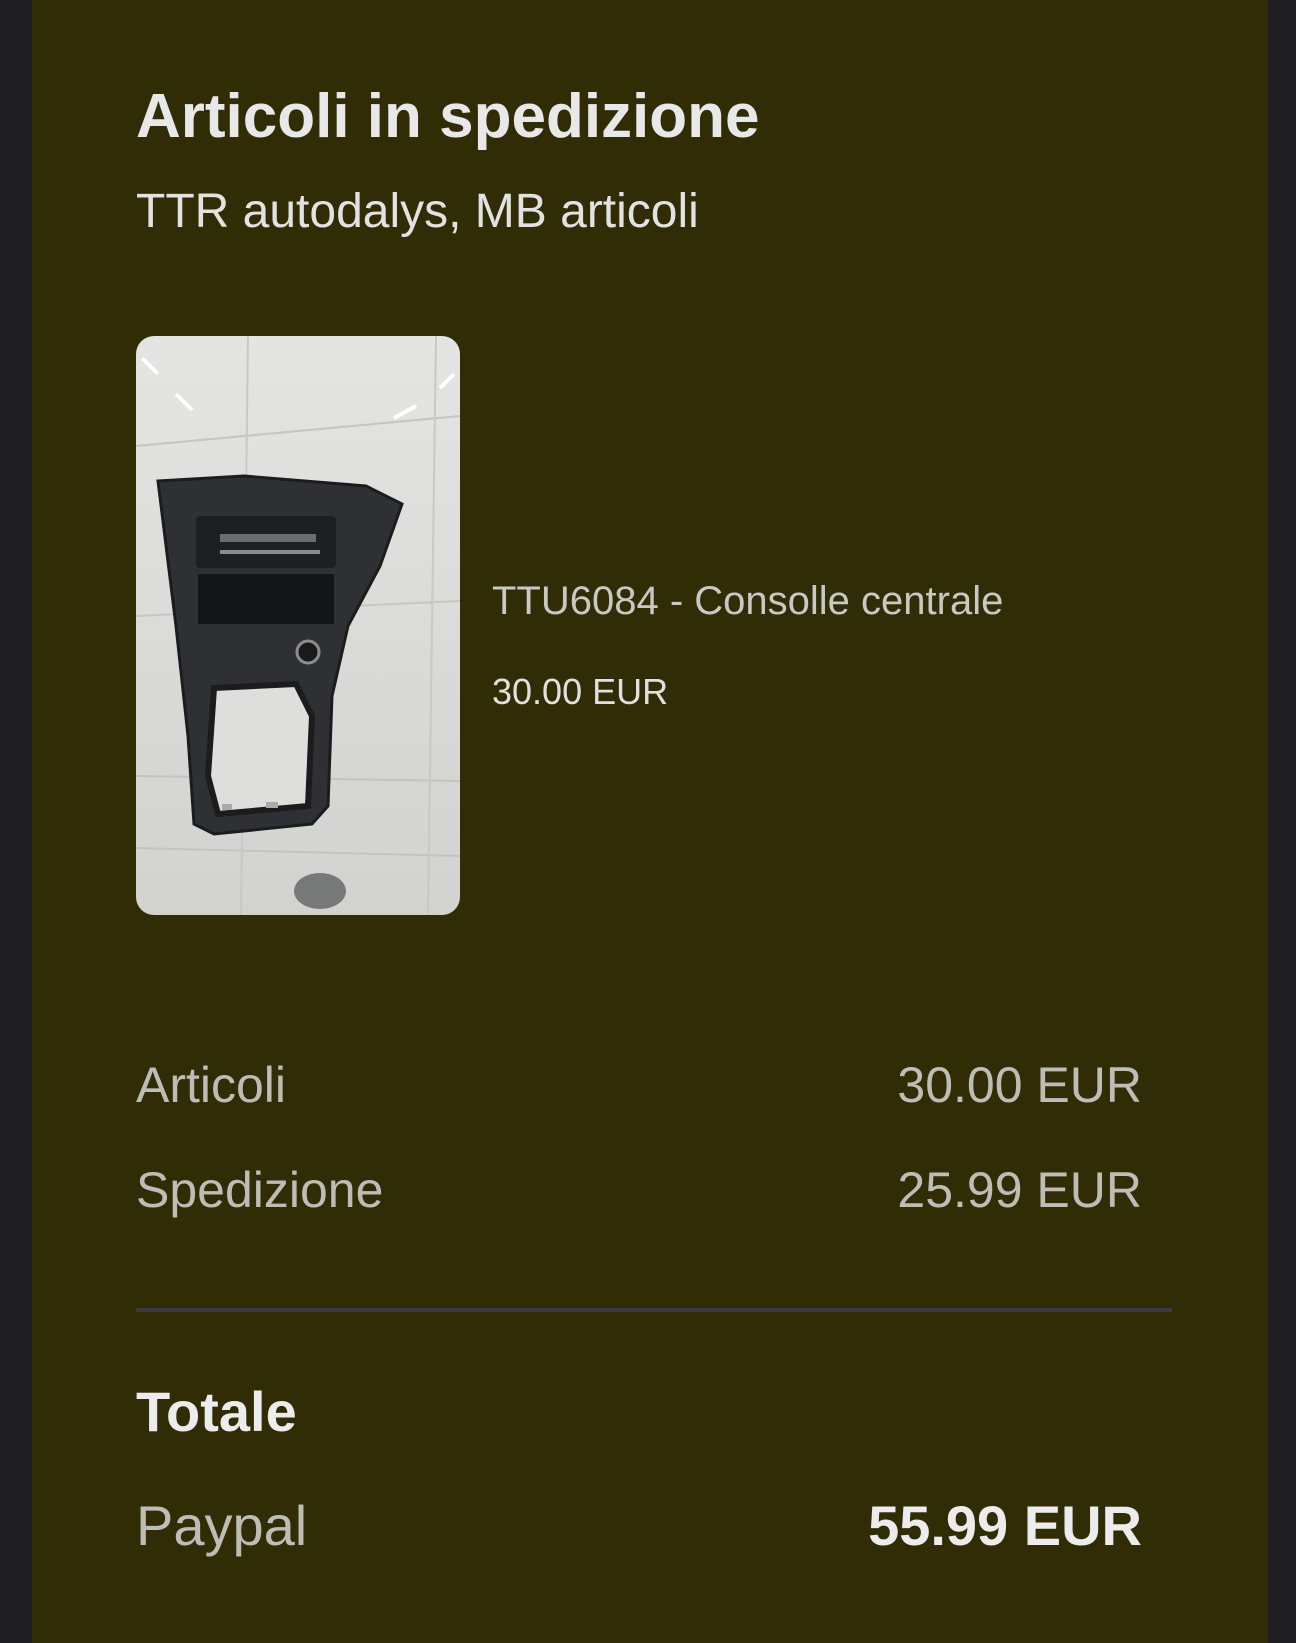 The image size is (1296, 1643). What do you see at coordinates (1019, 1190) in the screenshot?
I see `summary-shipping-value: 25.99 EUR` at bounding box center [1019, 1190].